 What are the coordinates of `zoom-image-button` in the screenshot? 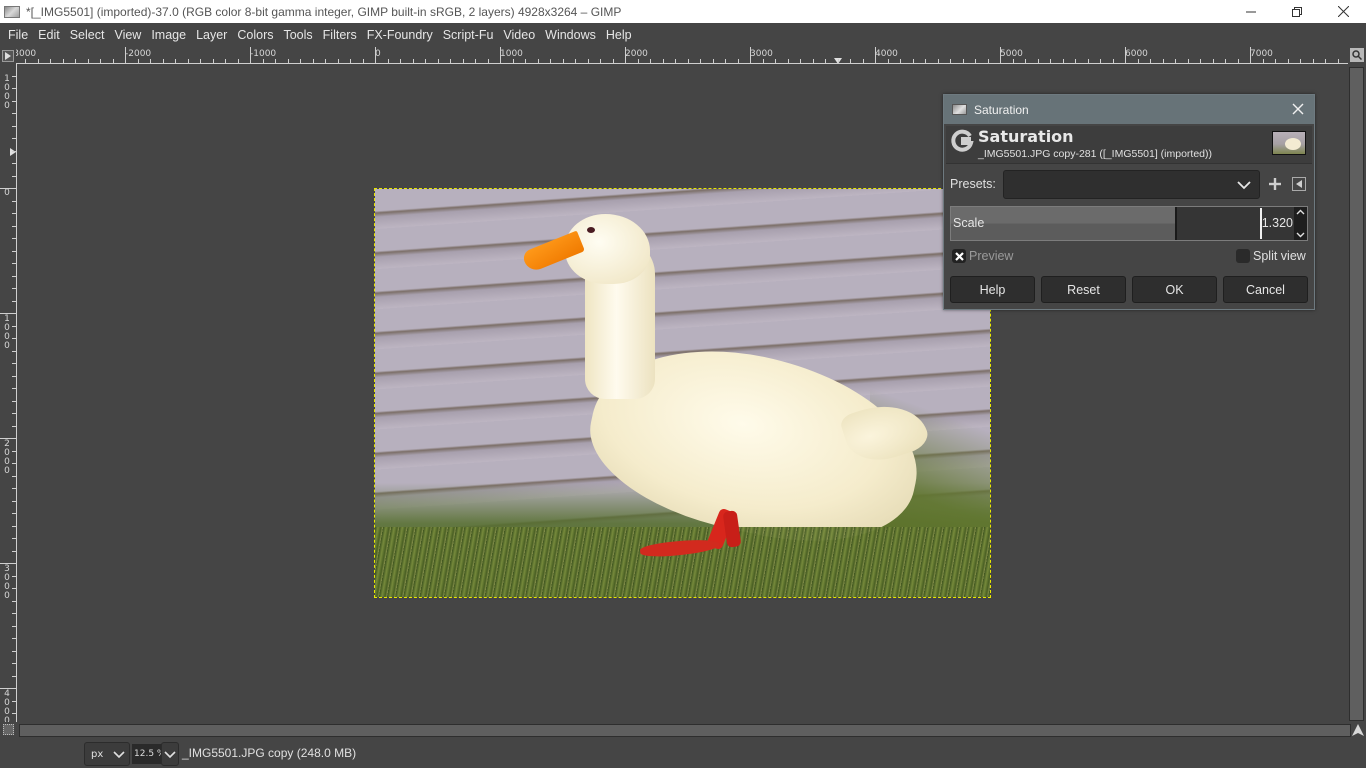 It's located at (1357, 55).